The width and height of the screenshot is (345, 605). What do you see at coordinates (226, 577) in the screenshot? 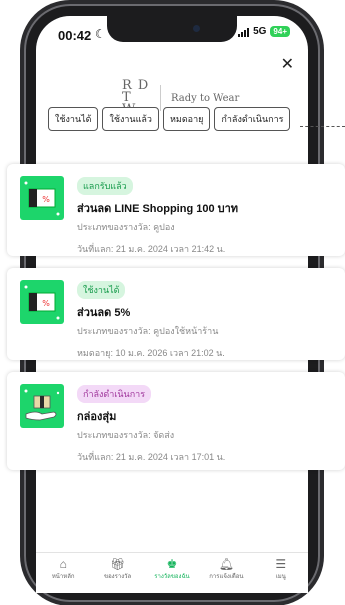
I see `nav-label: การแจ้งเตือน` at bounding box center [226, 577].